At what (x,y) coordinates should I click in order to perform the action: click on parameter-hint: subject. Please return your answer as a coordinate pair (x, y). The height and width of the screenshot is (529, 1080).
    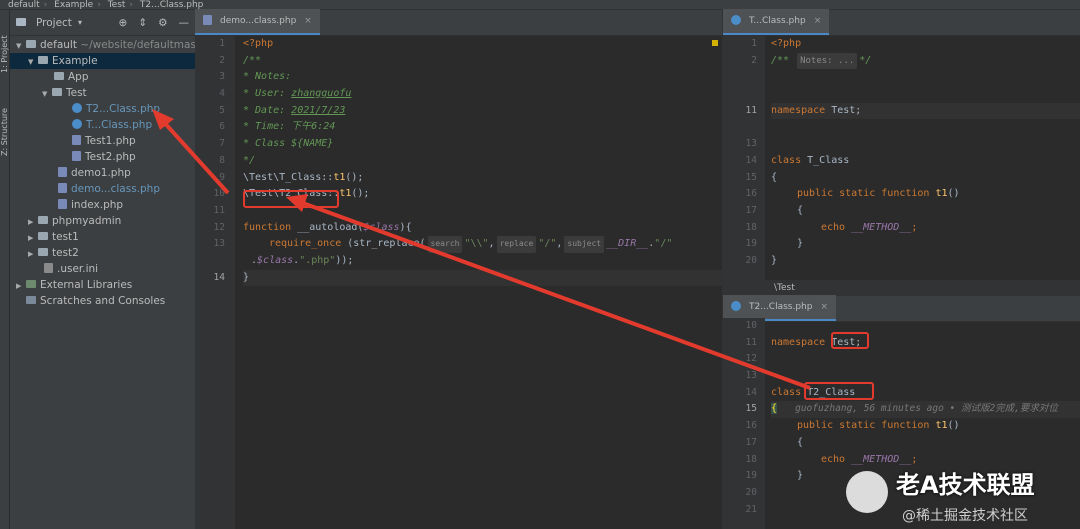
    Looking at the image, I should click on (584, 244).